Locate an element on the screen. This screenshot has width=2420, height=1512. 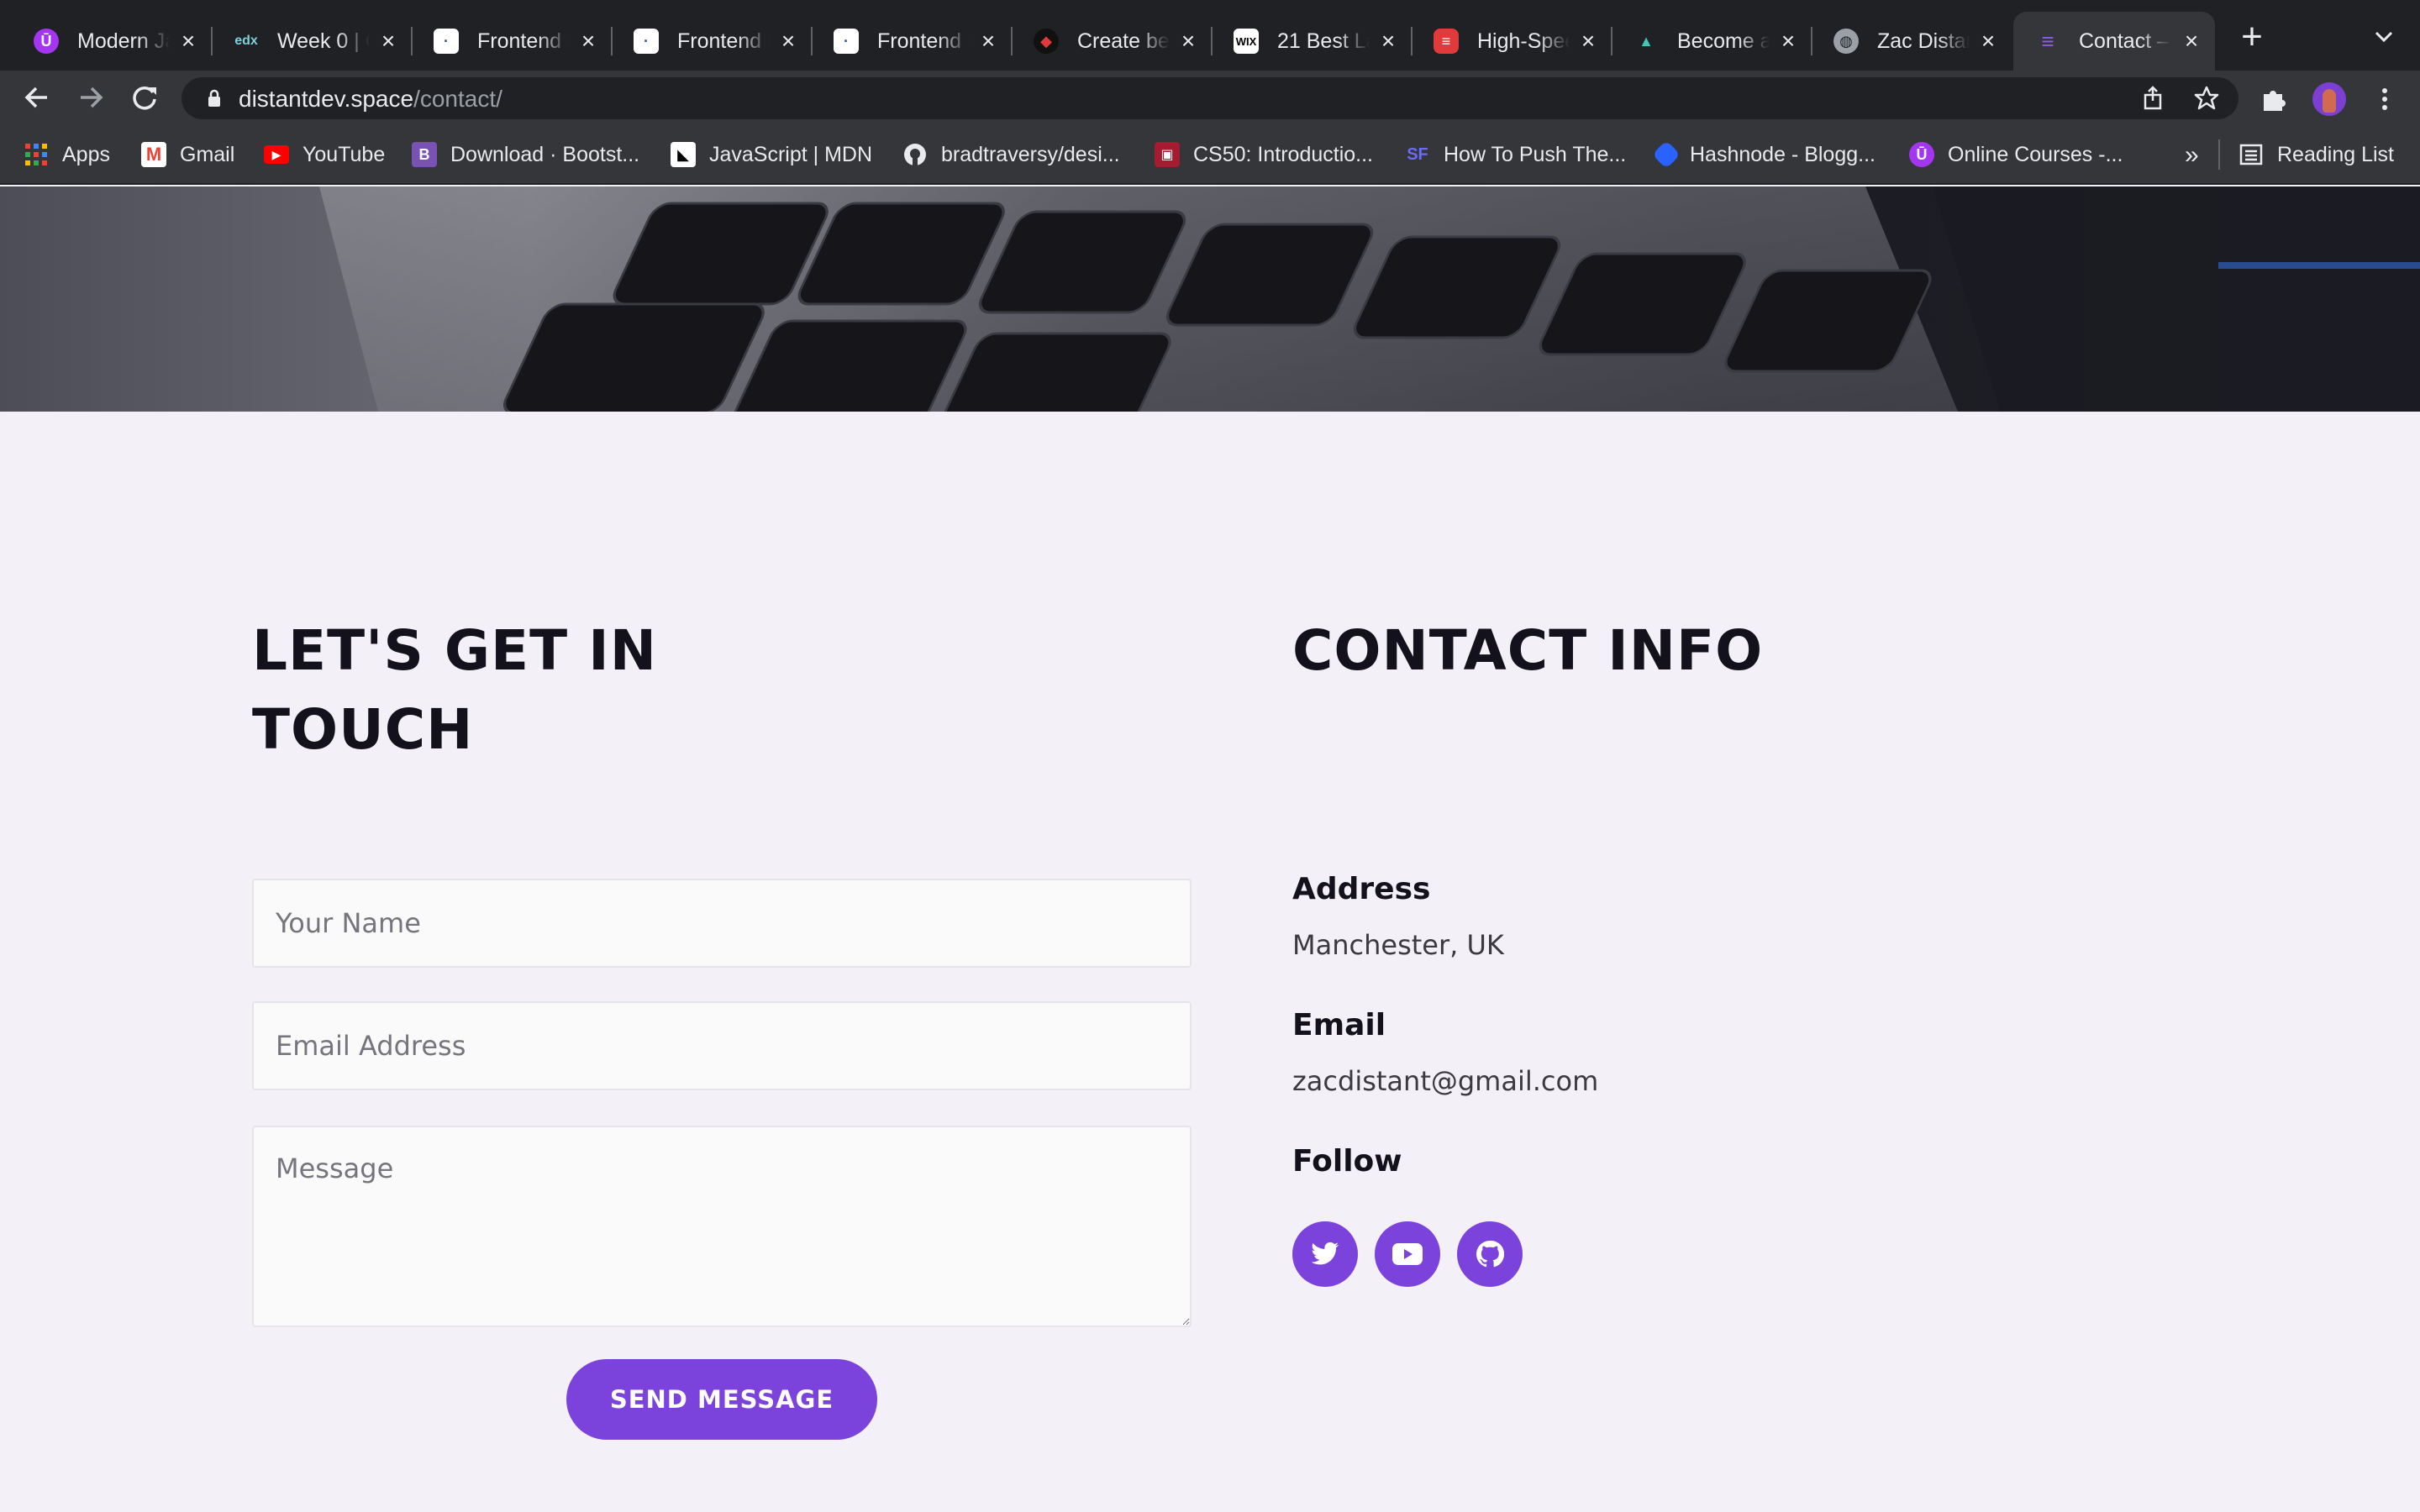
harvard-icon: ▣ is located at coordinates (1167, 154).